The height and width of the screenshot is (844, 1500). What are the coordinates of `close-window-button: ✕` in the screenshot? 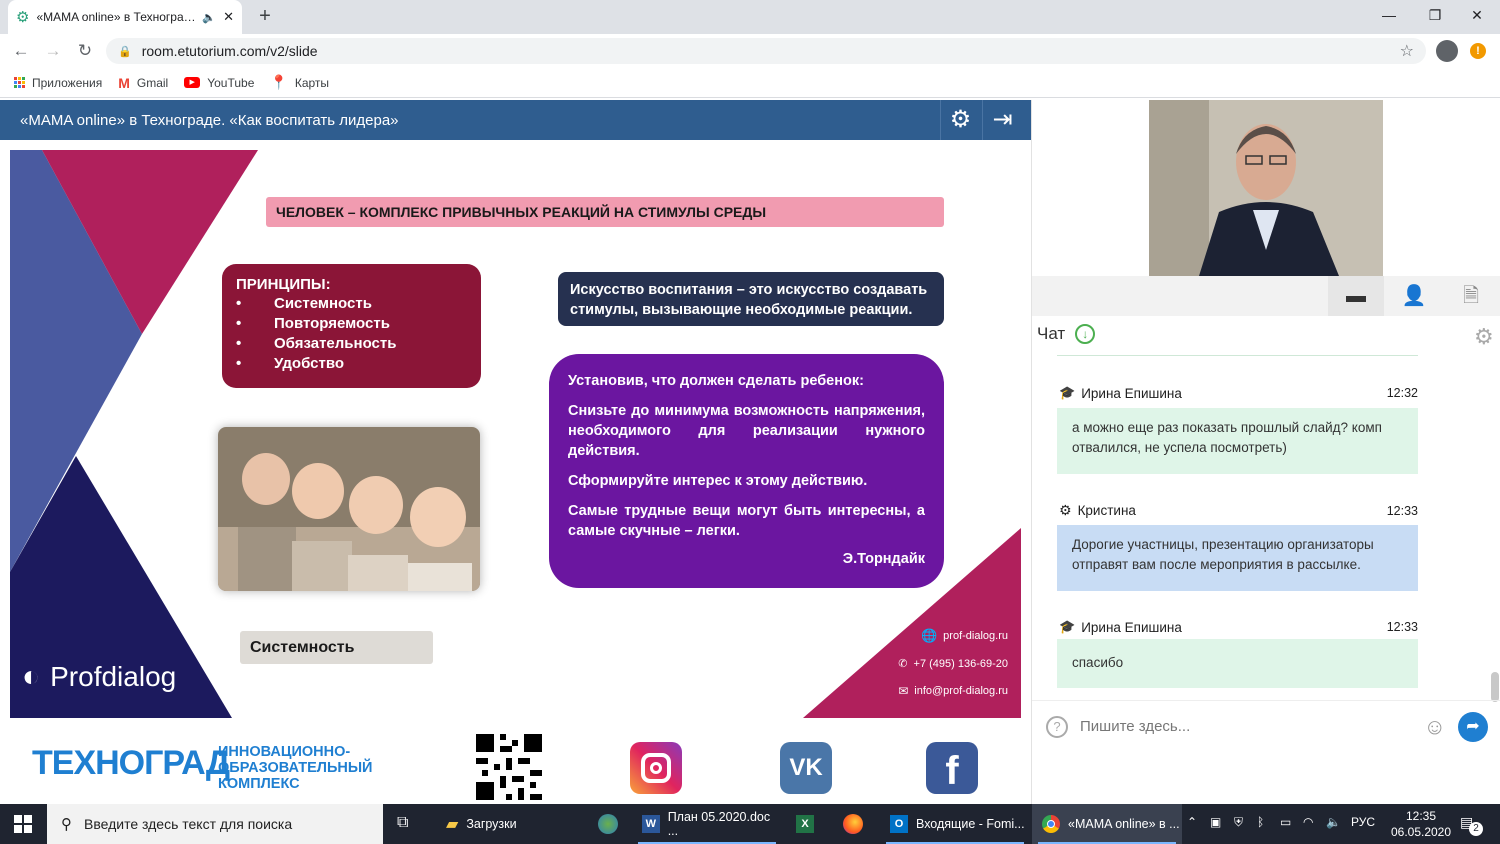 It's located at (1477, 15).